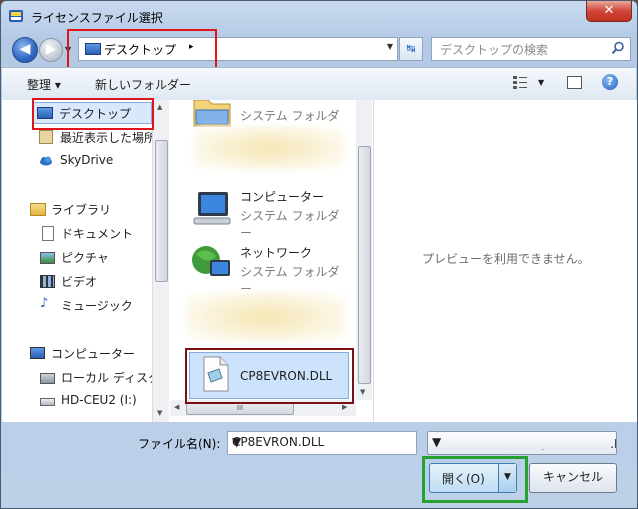 The height and width of the screenshot is (509, 638). Describe the element at coordinates (46, 161) in the screenshot. I see `skydrive-cloud-icon` at that location.